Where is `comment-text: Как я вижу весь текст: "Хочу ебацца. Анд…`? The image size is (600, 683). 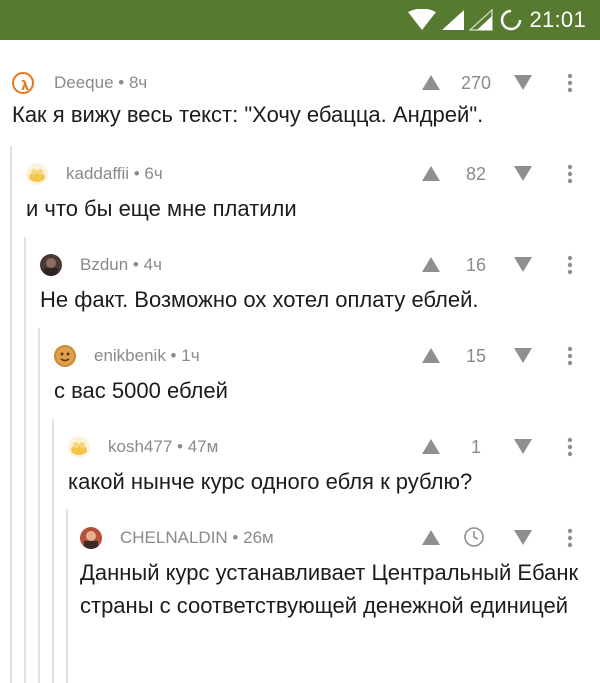 comment-text: Как я вижу весь текст: "Хочу ебацца. Анд… is located at coordinates (248, 114).